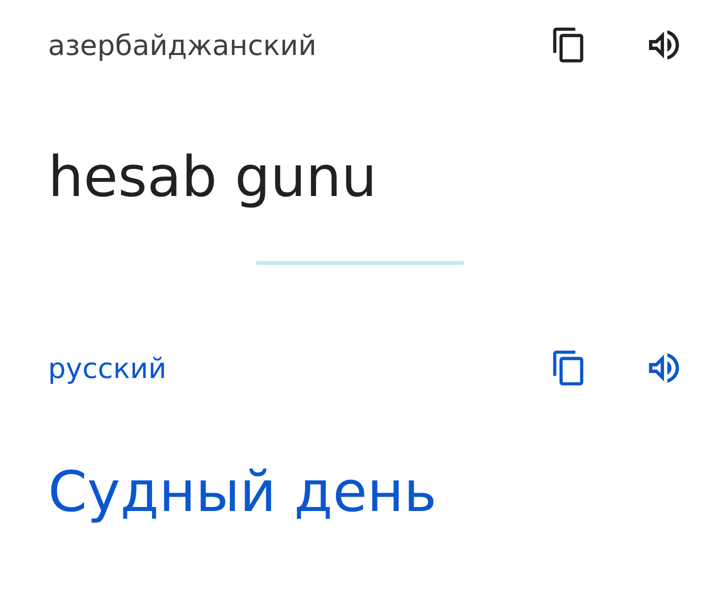 The width and height of the screenshot is (720, 608). I want to click on translation-text: Судный день, so click(243, 492).